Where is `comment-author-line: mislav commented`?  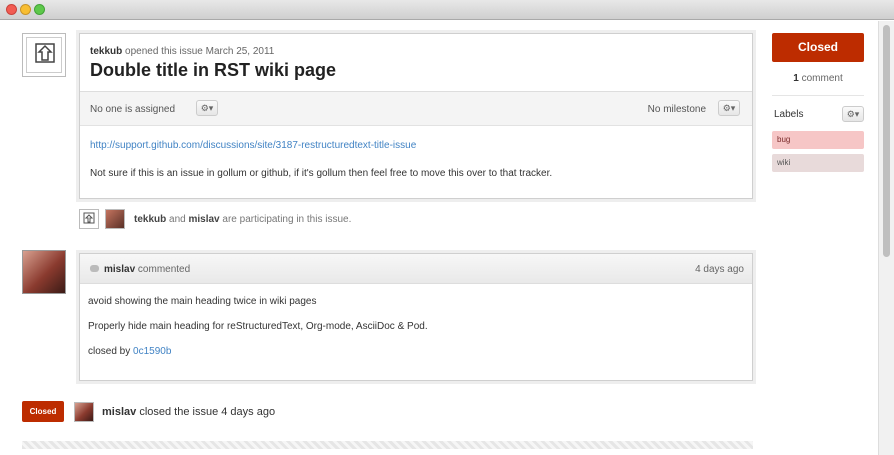 comment-author-line: mislav commented is located at coordinates (147, 269).